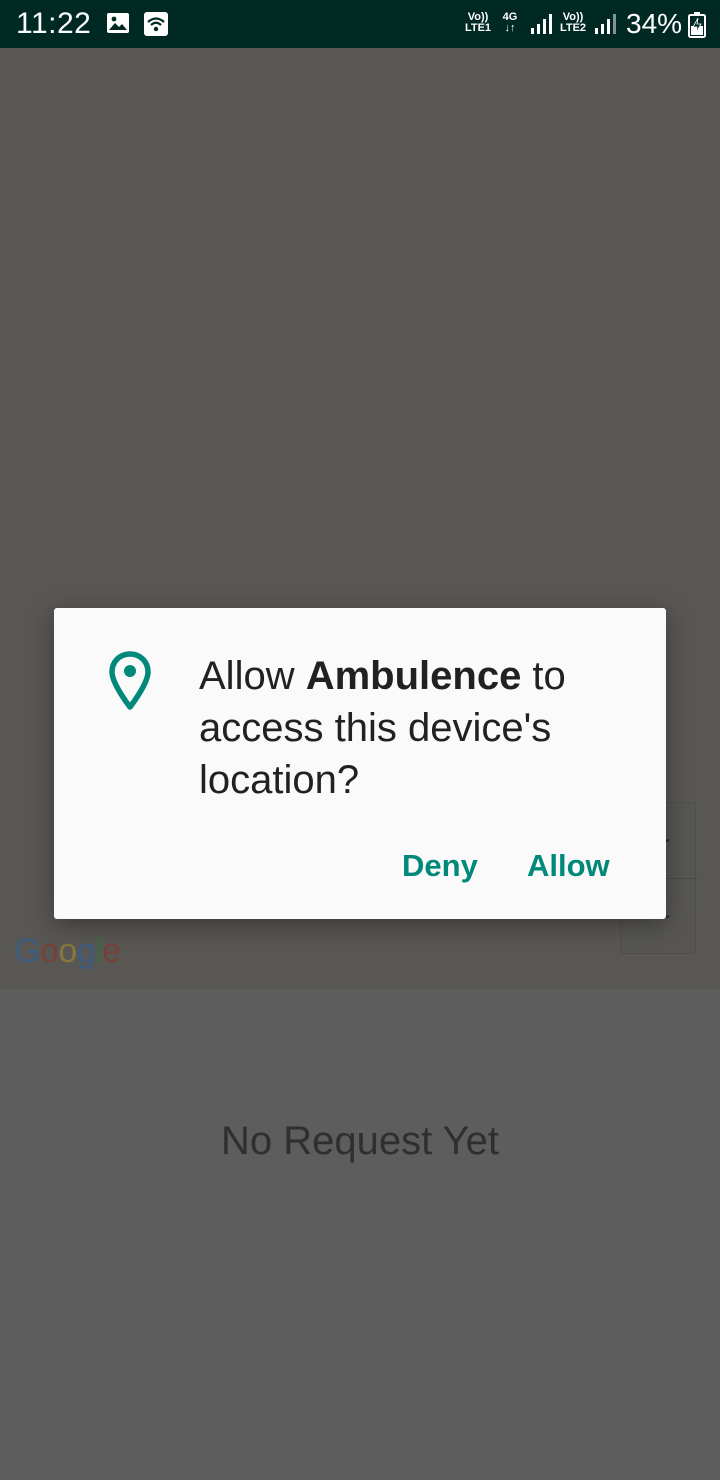 The height and width of the screenshot is (1480, 720). Describe the element at coordinates (360, 1141) in the screenshot. I see `no-request-text: No Request Yet` at that location.